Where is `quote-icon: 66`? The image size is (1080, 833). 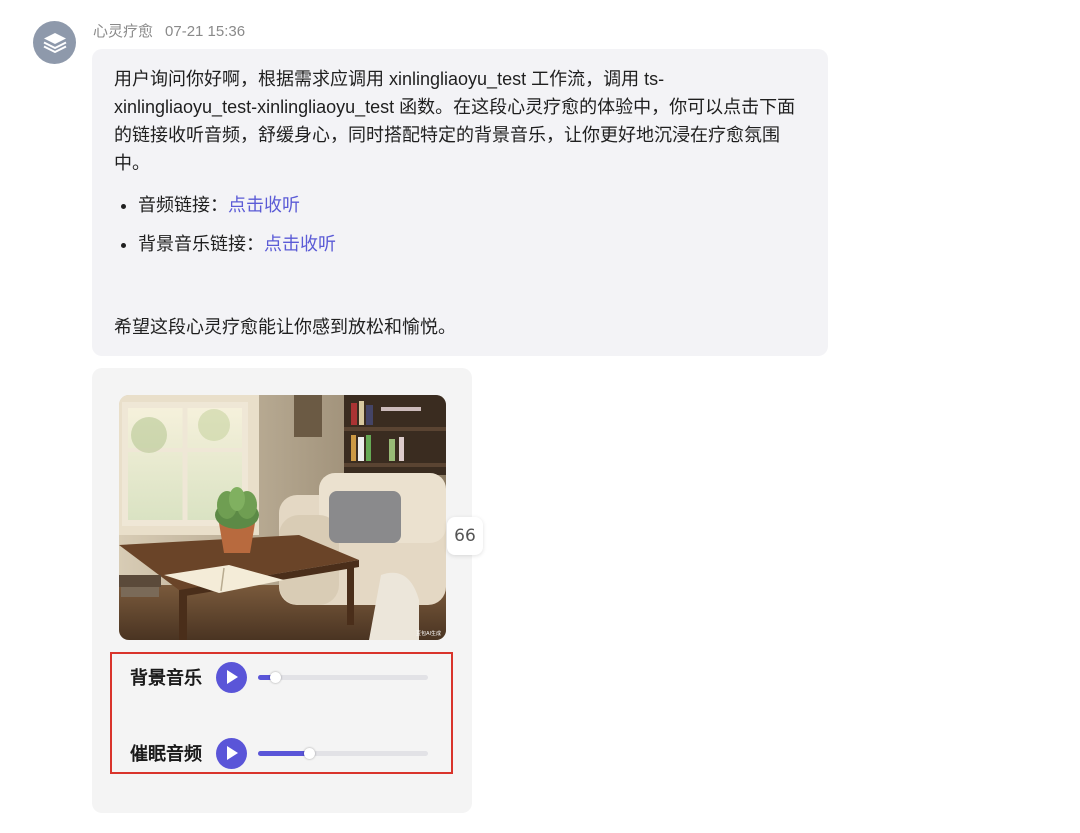 quote-icon: 66 is located at coordinates (465, 536).